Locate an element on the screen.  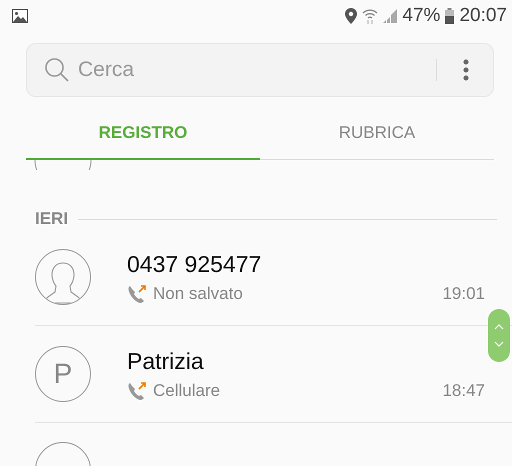
location-icon is located at coordinates (351, 16).